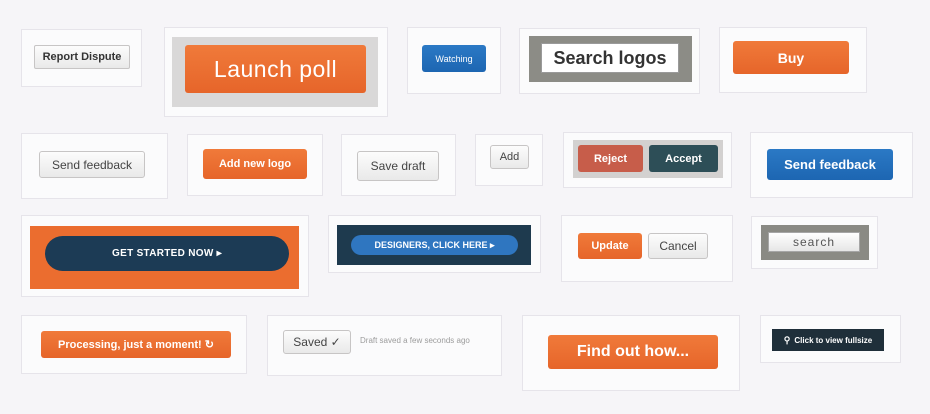 Image resolution: width=930 pixels, height=414 pixels. What do you see at coordinates (275, 69) in the screenshot?
I see `launch-poll-button: Launch poll` at bounding box center [275, 69].